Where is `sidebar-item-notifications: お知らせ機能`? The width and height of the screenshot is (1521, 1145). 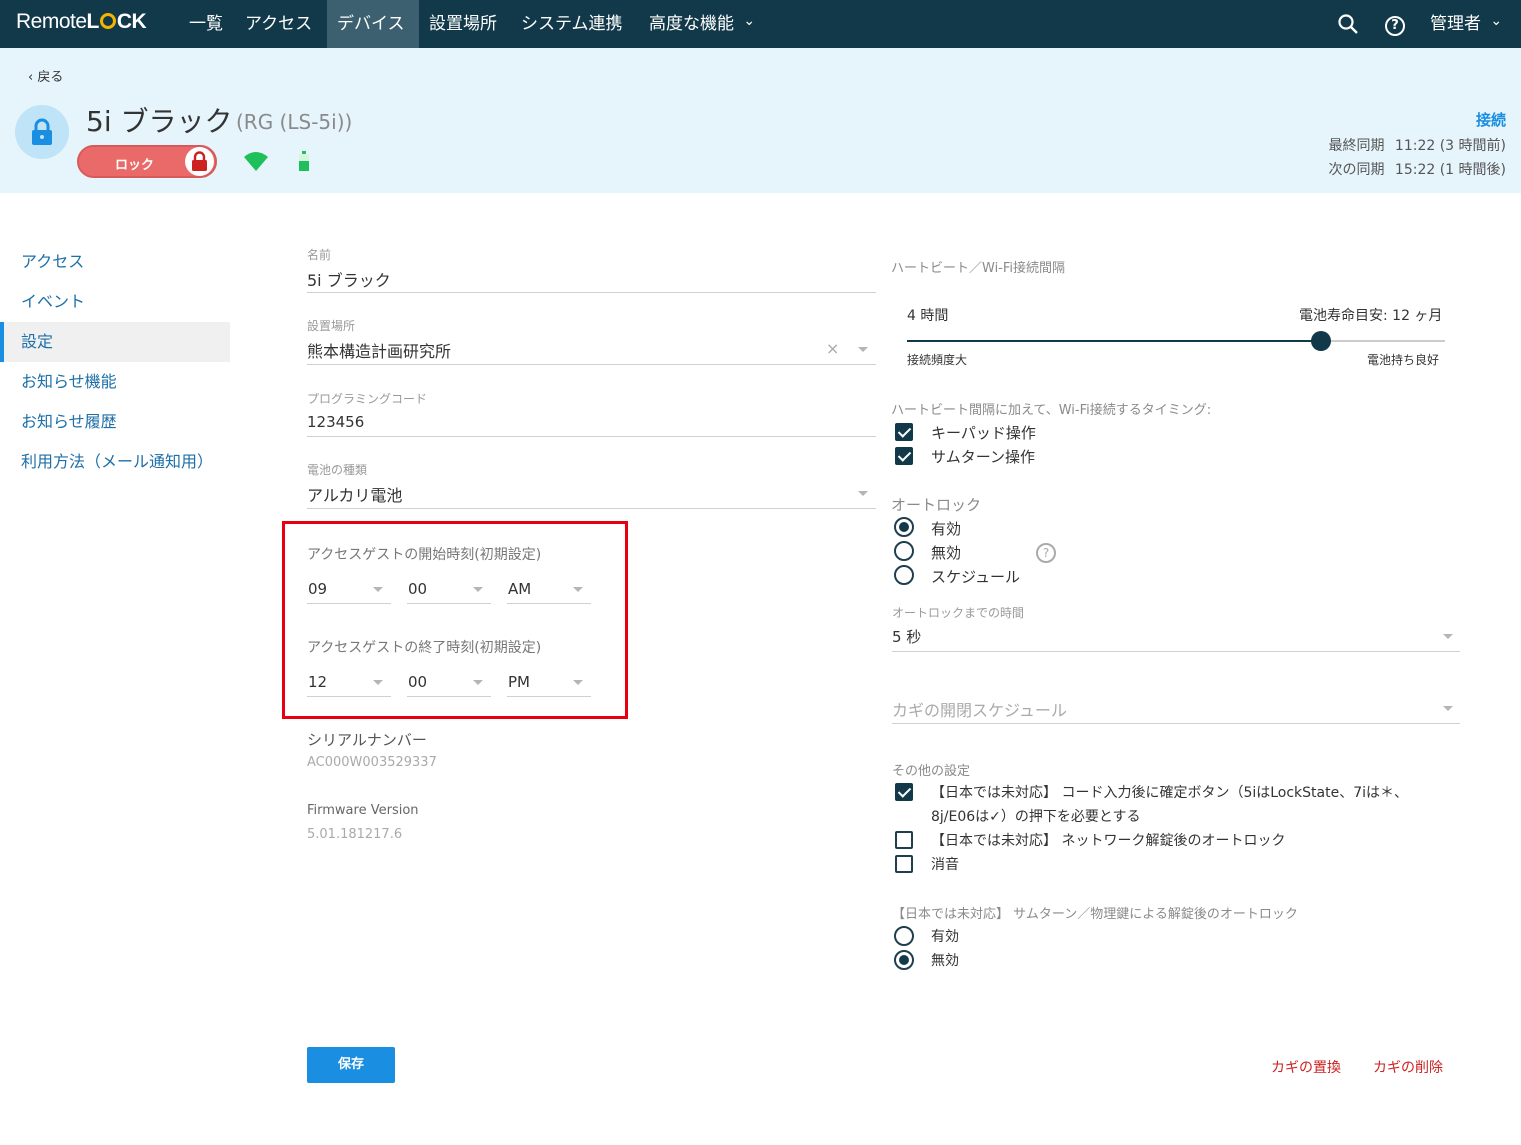
sidebar-item-notifications: お知らせ機能 is located at coordinates (115, 382).